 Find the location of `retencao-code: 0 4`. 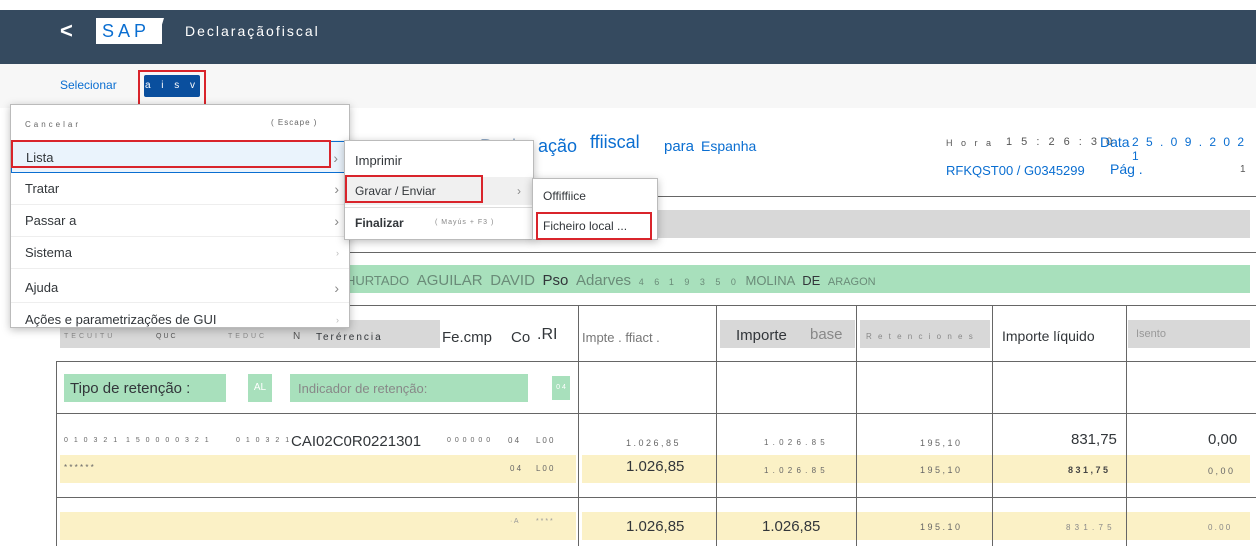

retencao-code: 0 4 is located at coordinates (561, 388).